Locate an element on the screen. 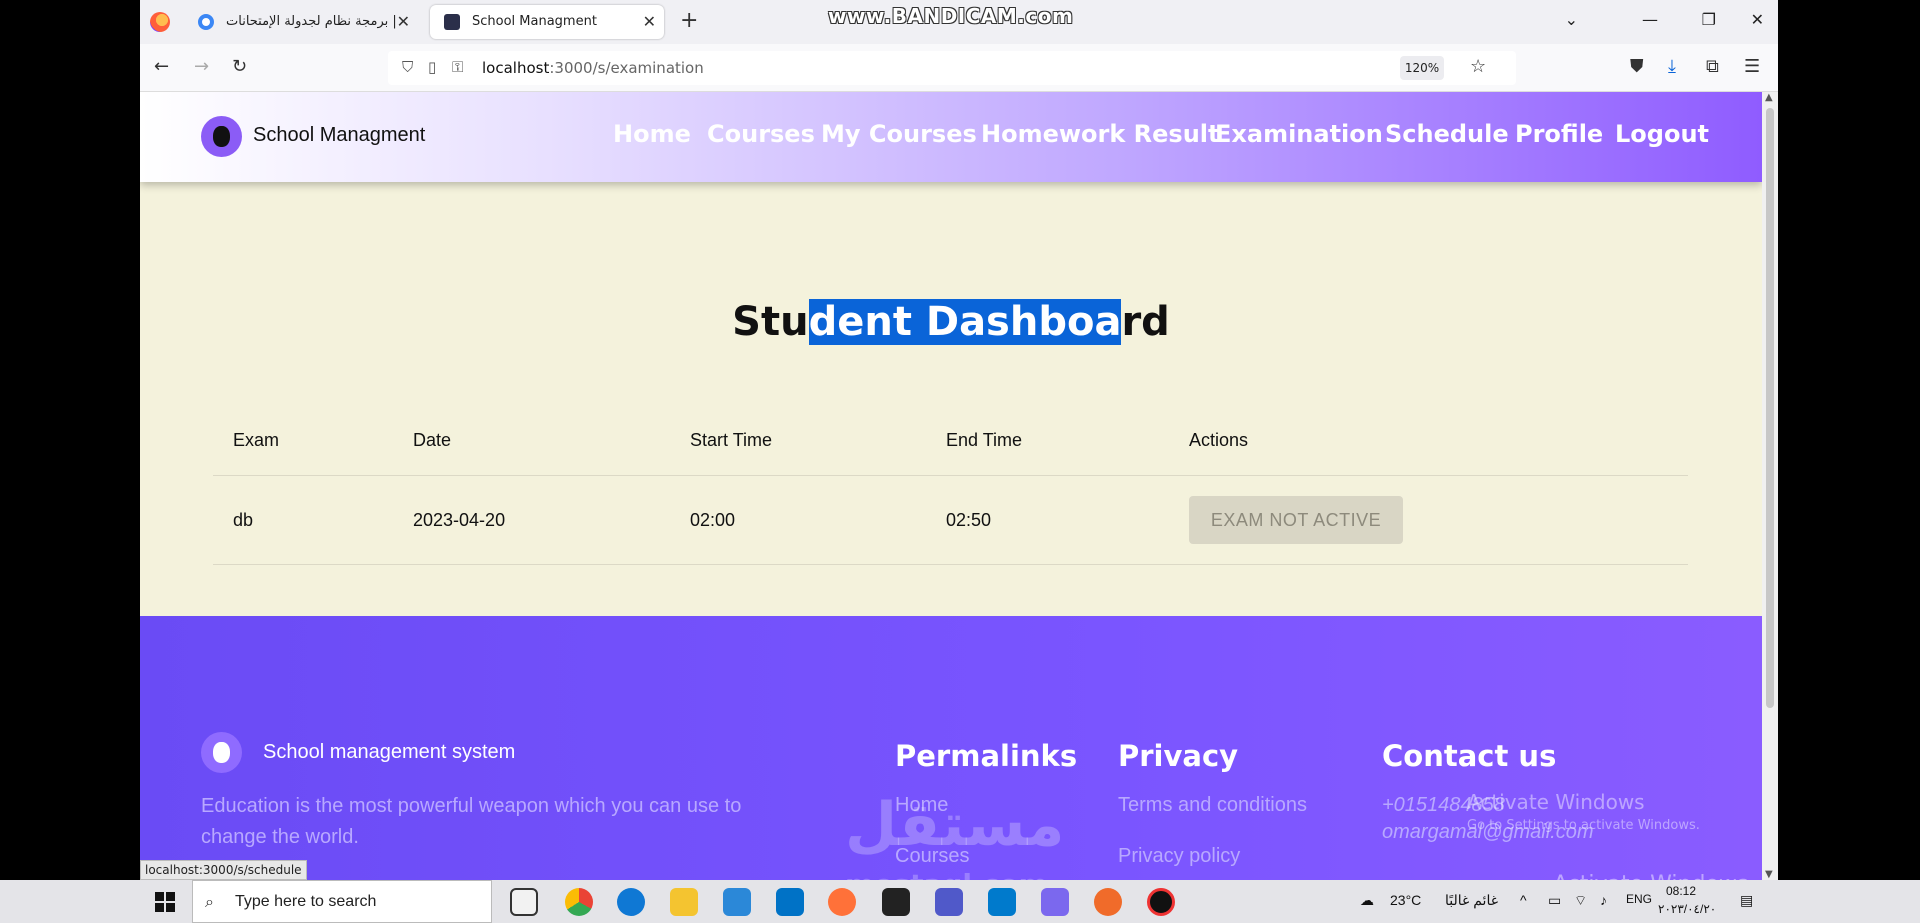 This screenshot has width=1920, height=923. tab-title: School Managment is located at coordinates (534, 21).